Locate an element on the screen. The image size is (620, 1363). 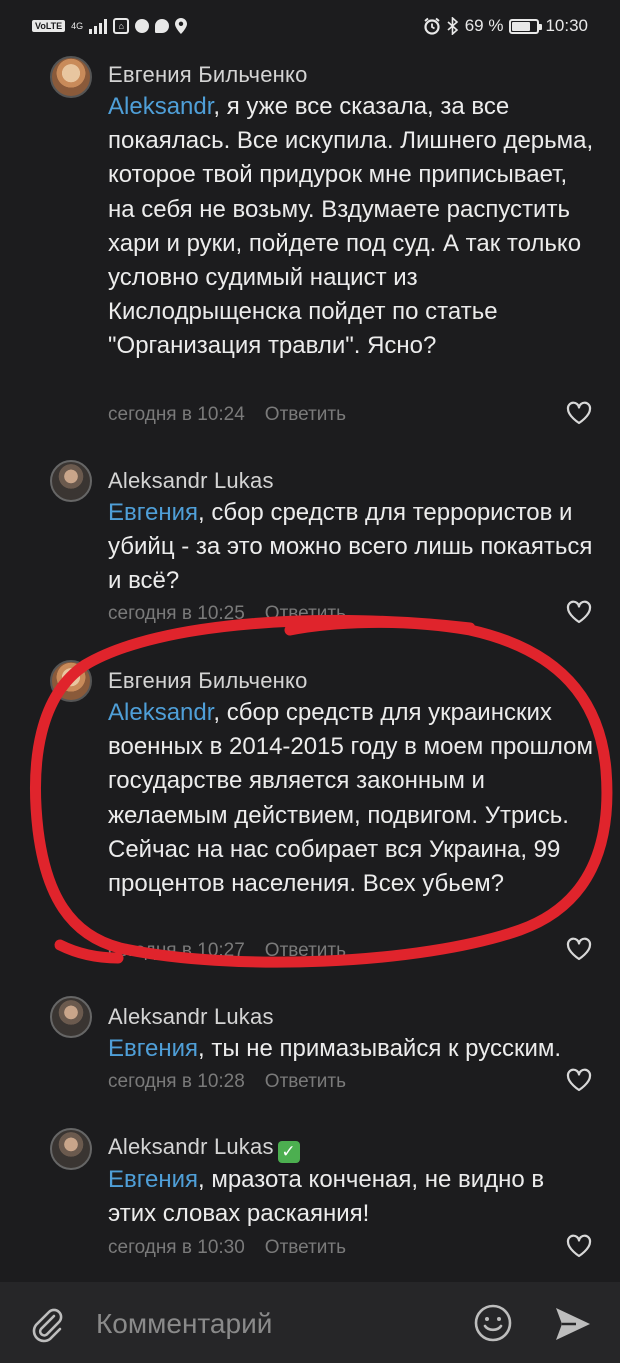
send-icon is located at coordinates (573, 1324).